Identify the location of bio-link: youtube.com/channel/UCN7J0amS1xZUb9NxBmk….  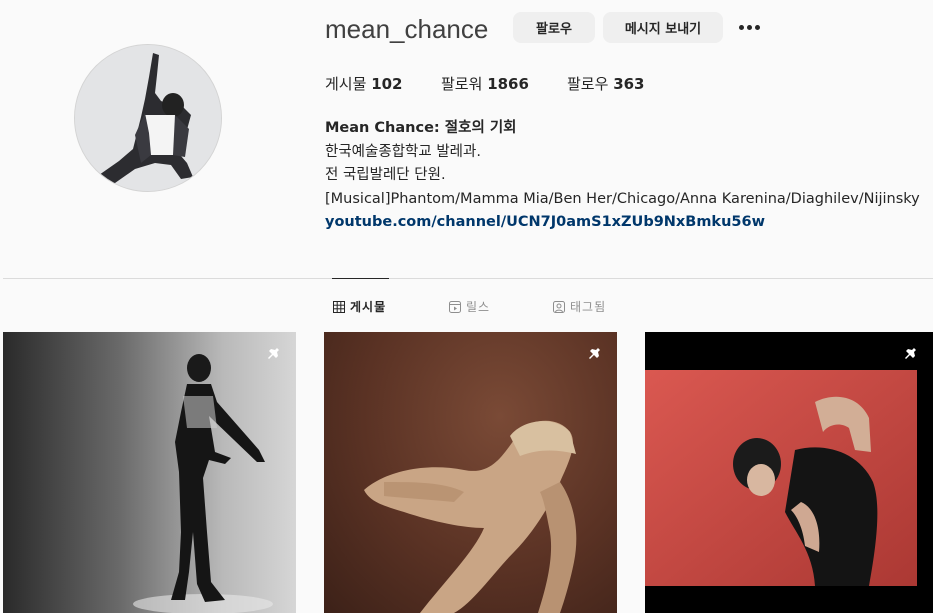
(622, 223).